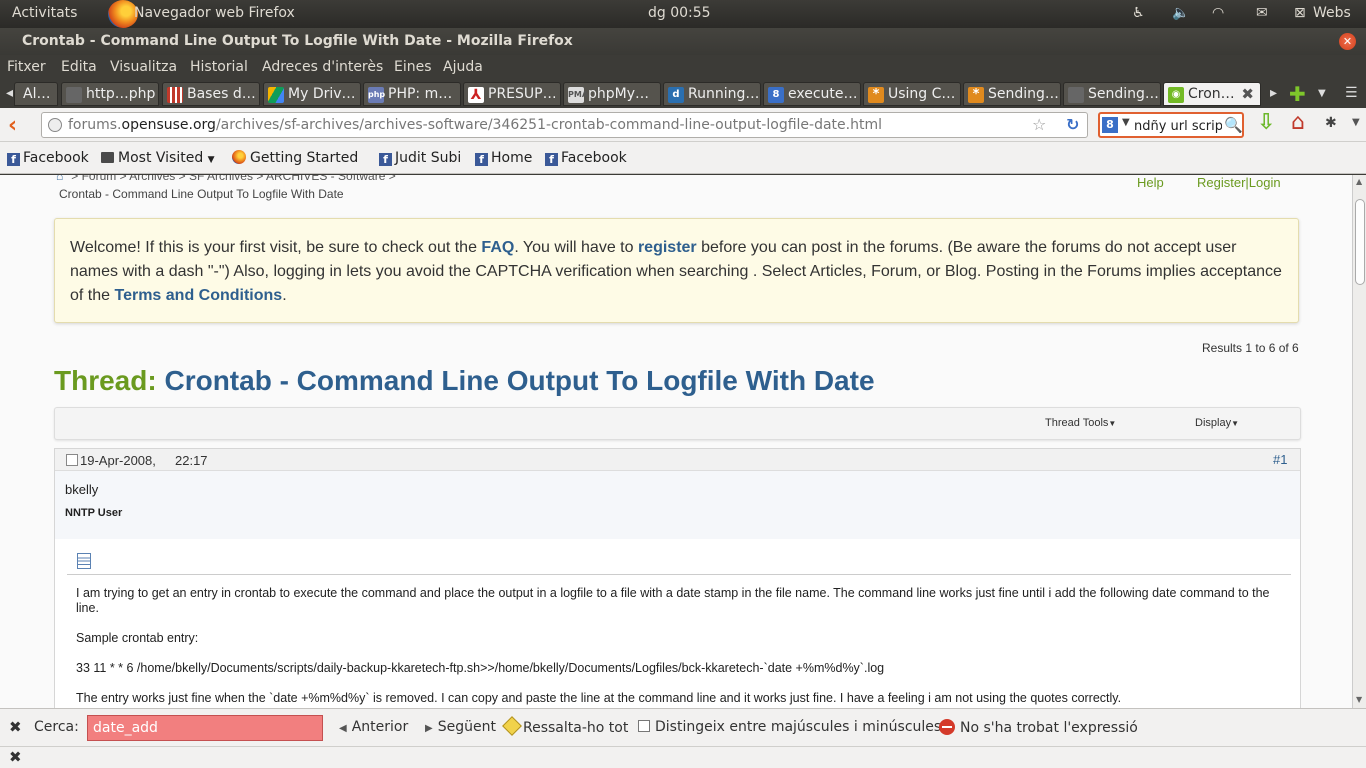 The height and width of the screenshot is (768, 1366). Describe the element at coordinates (1072, 124) in the screenshot. I see `reload-icon: ↻` at that location.